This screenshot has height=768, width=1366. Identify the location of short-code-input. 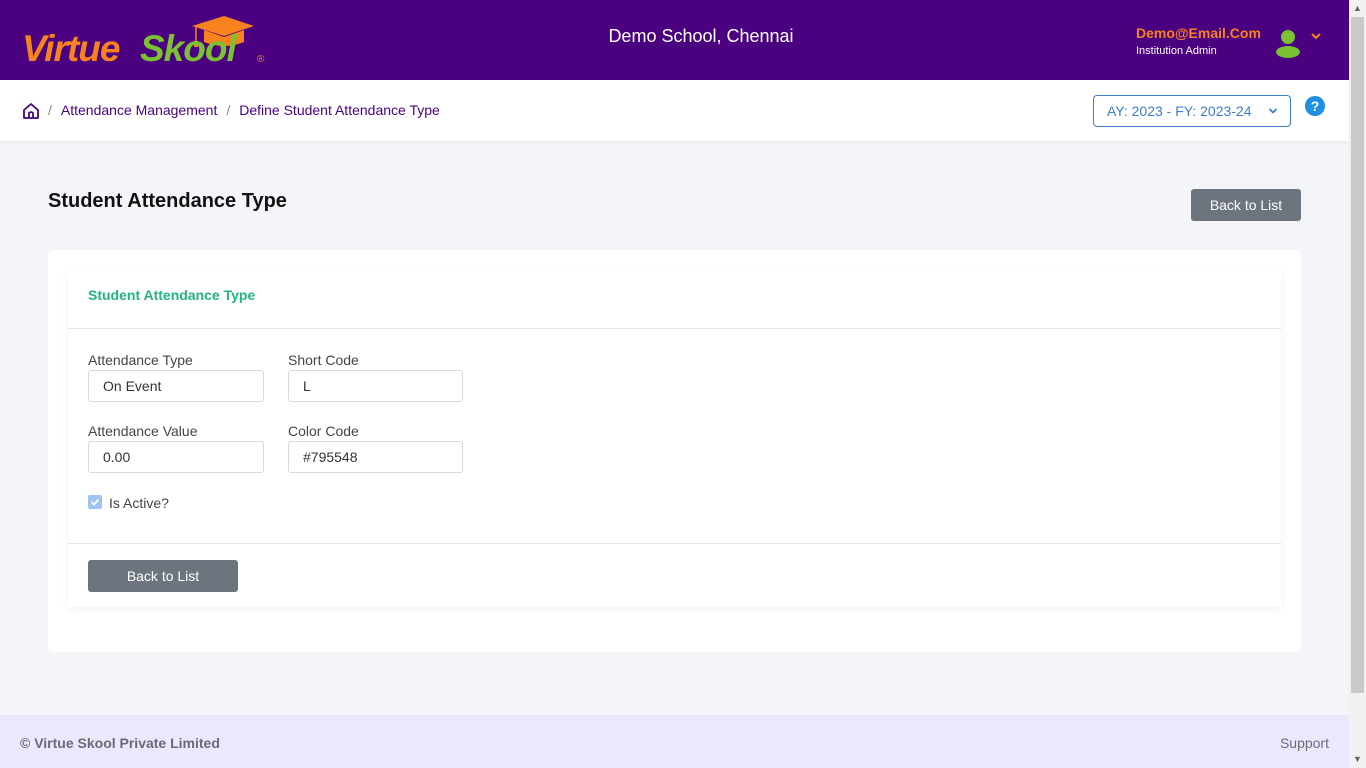
(375, 386).